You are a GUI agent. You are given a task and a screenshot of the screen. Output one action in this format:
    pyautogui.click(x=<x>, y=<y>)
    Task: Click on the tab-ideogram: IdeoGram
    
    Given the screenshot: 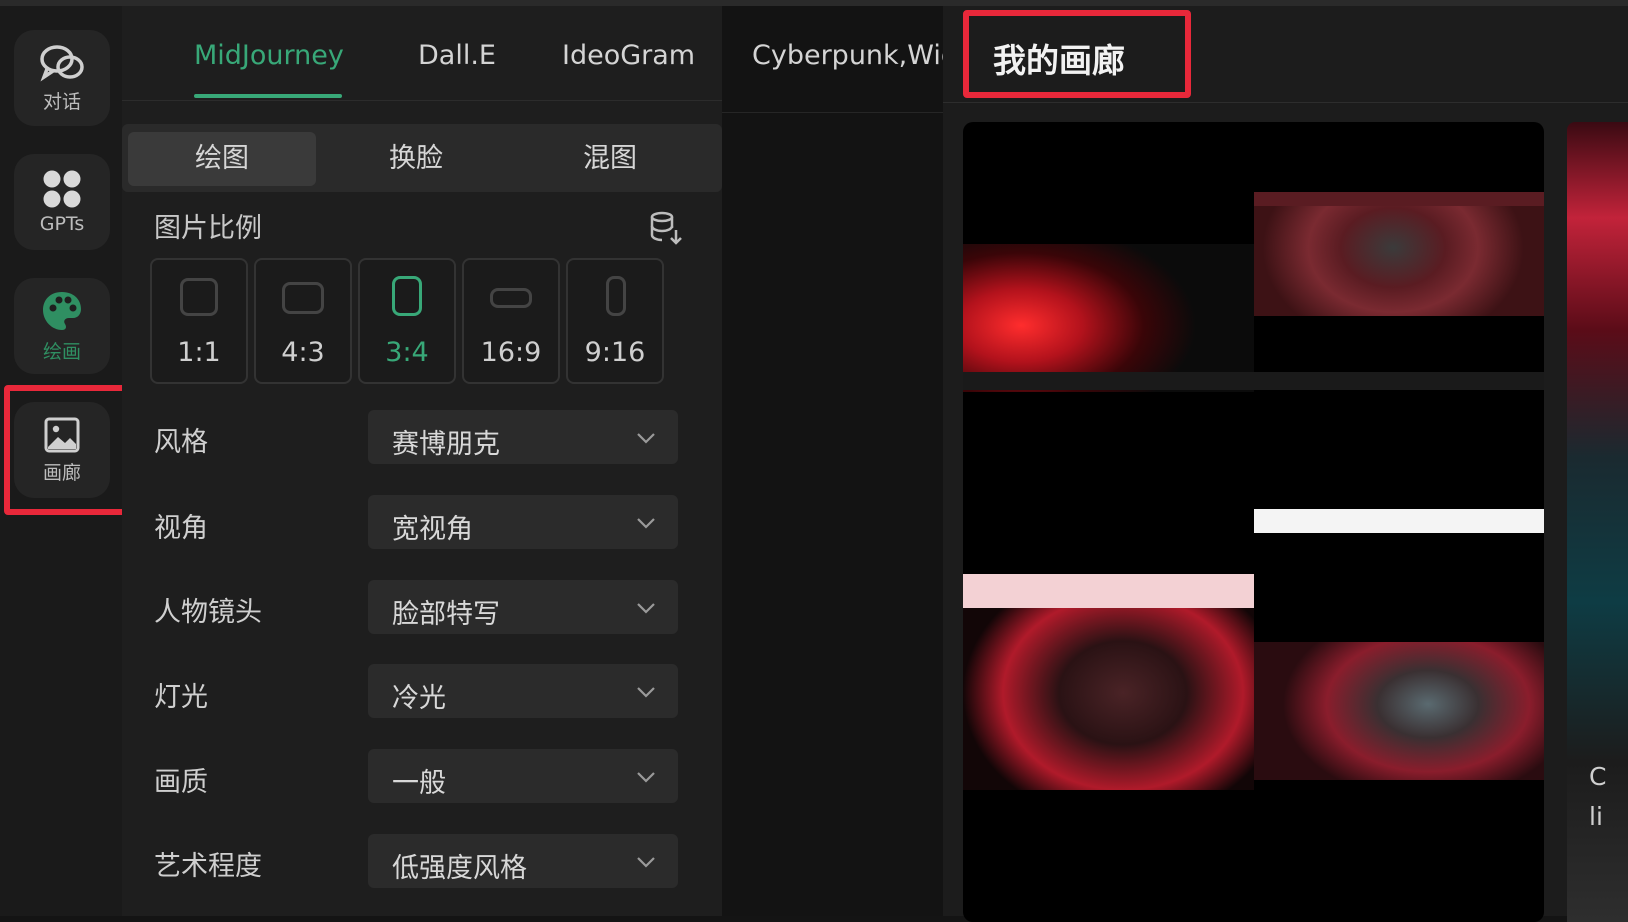 What is the action you would take?
    pyautogui.click(x=628, y=55)
    